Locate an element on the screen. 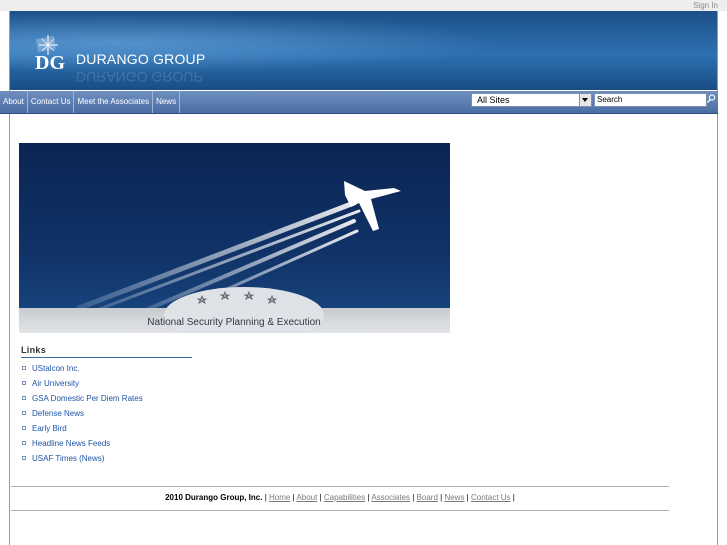 The image size is (727, 545). list-item: USAF Times (News) is located at coordinates (82, 458).